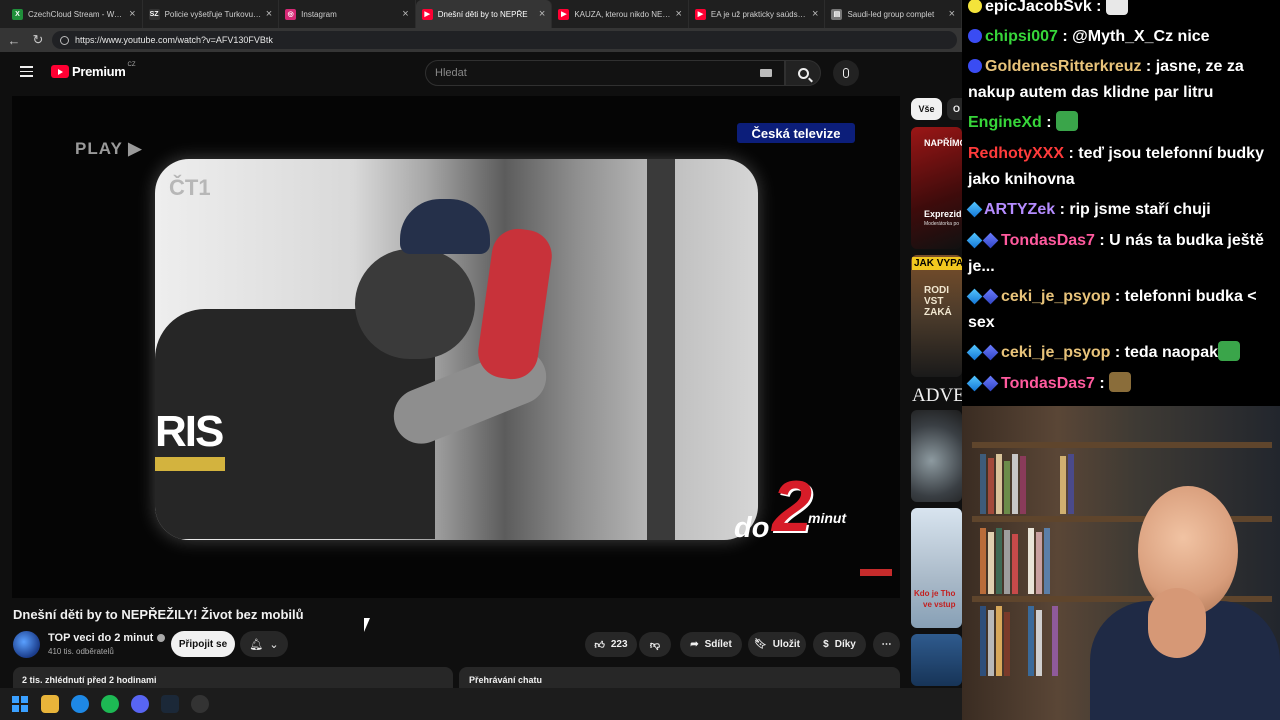  What do you see at coordinates (80, 704) in the screenshot?
I see `edge-icon` at bounding box center [80, 704].